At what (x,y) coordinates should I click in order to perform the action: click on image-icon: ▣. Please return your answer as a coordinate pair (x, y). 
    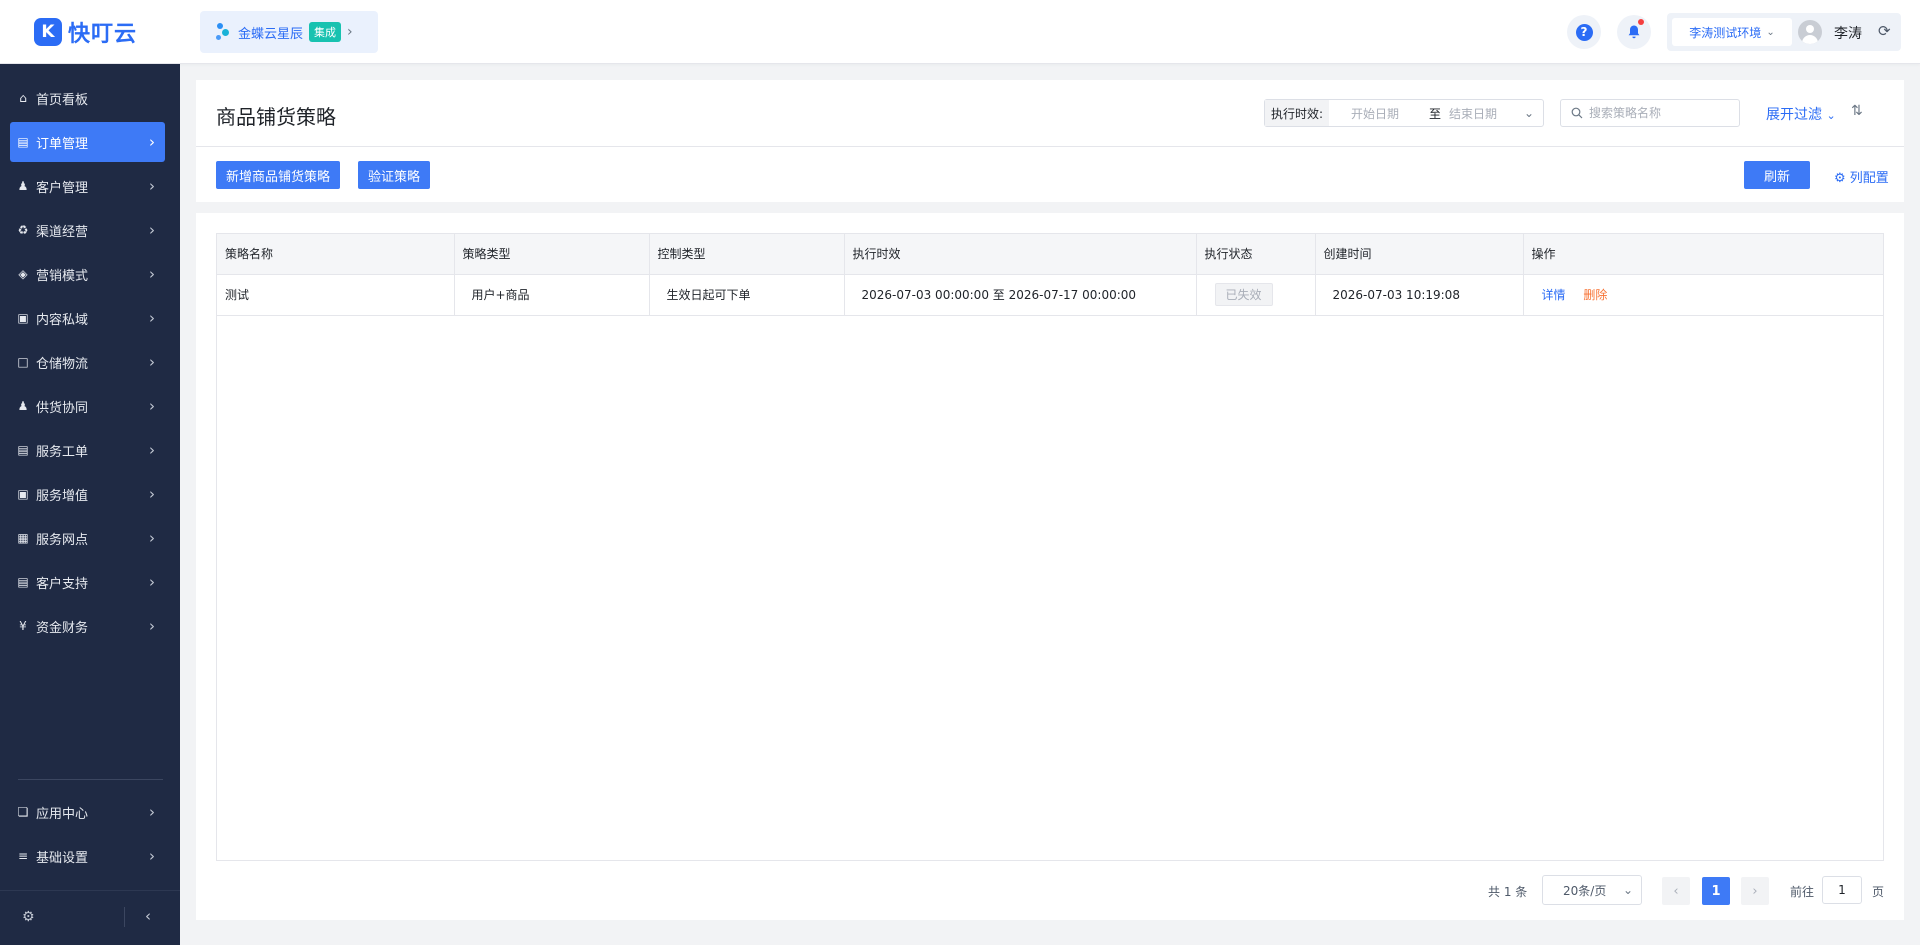
    Looking at the image, I should click on (23, 318).